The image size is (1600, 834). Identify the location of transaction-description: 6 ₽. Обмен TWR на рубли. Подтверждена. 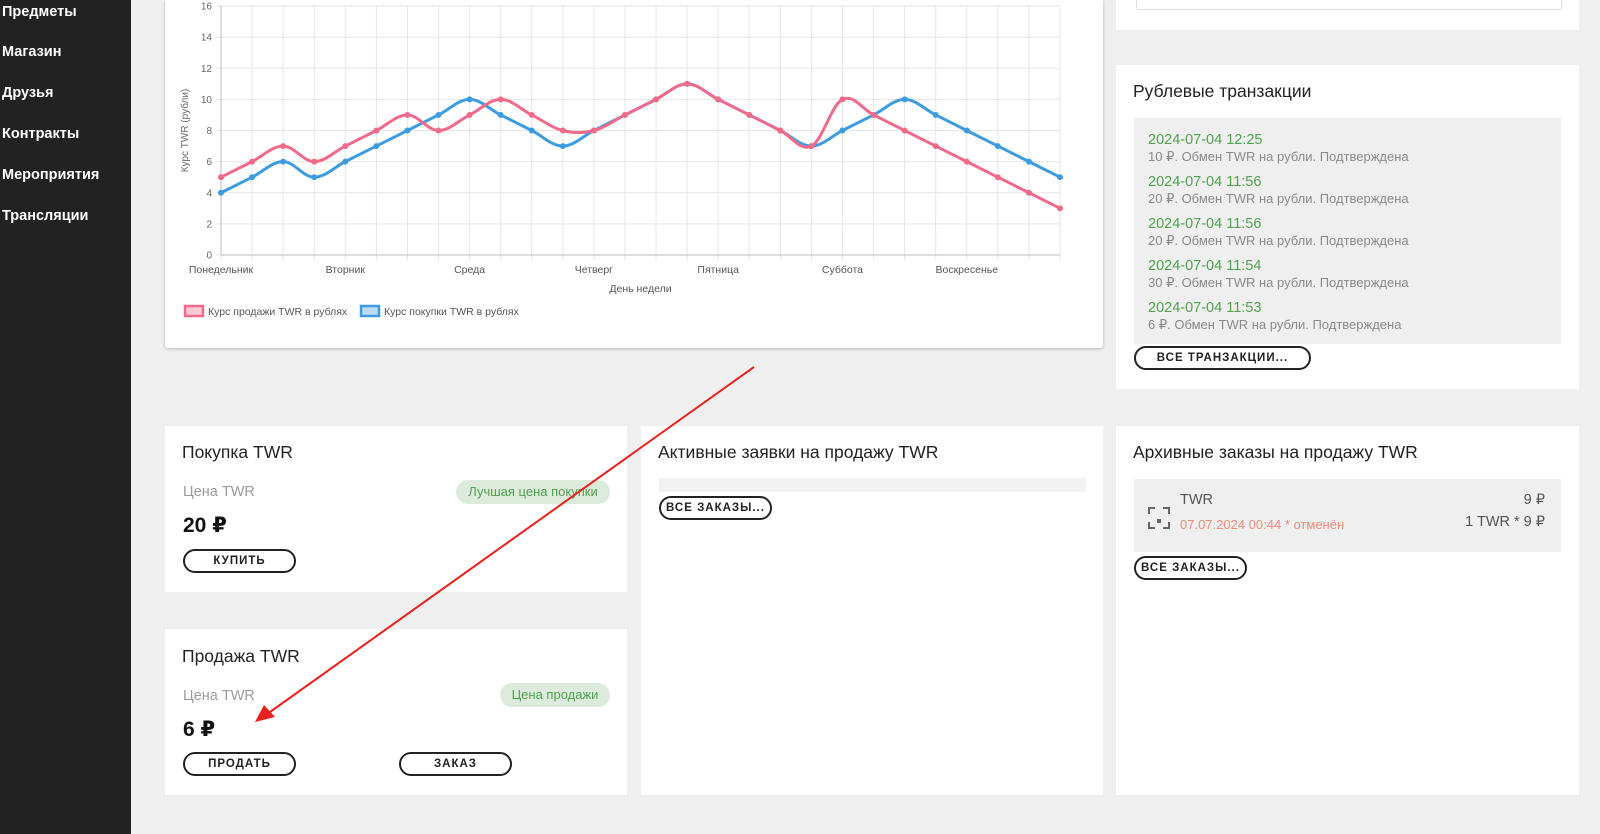
(1275, 324).